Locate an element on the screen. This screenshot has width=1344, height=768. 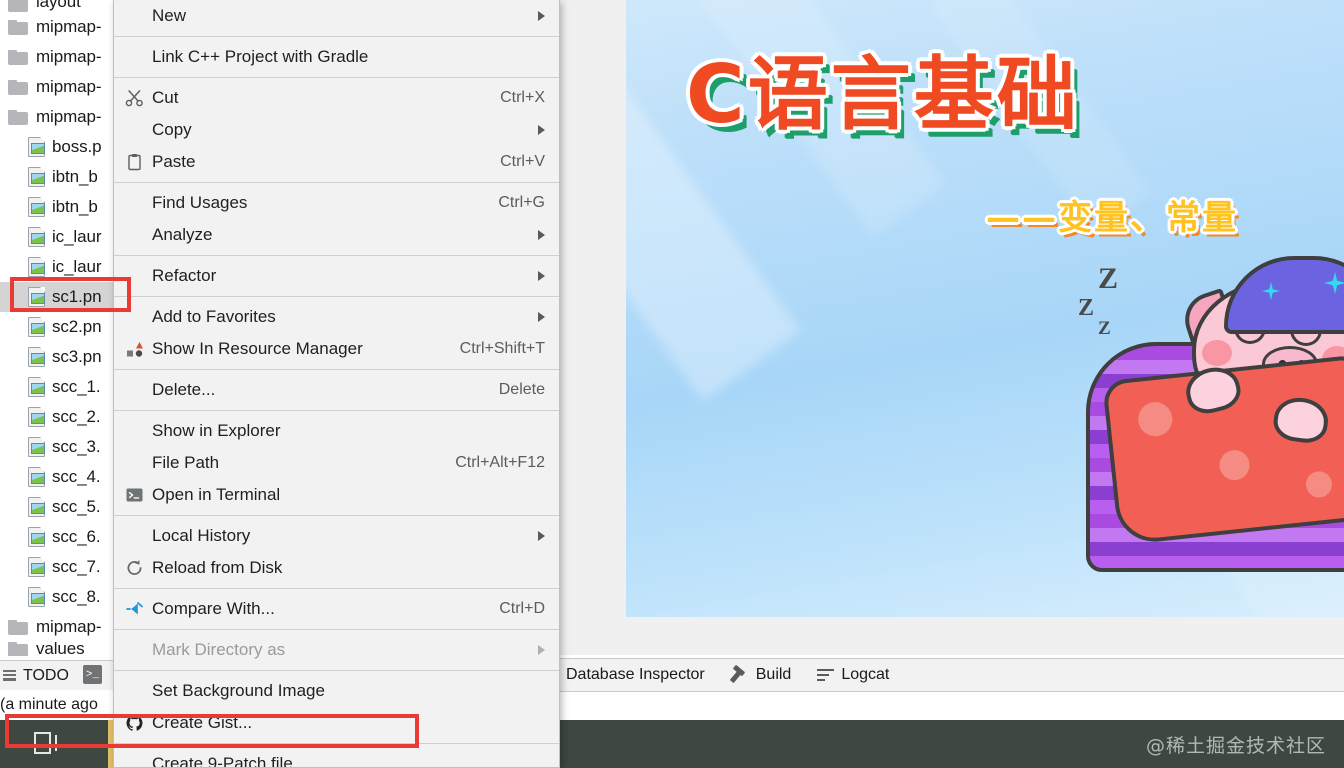
task-view-icon is located at coordinates (47, 743).